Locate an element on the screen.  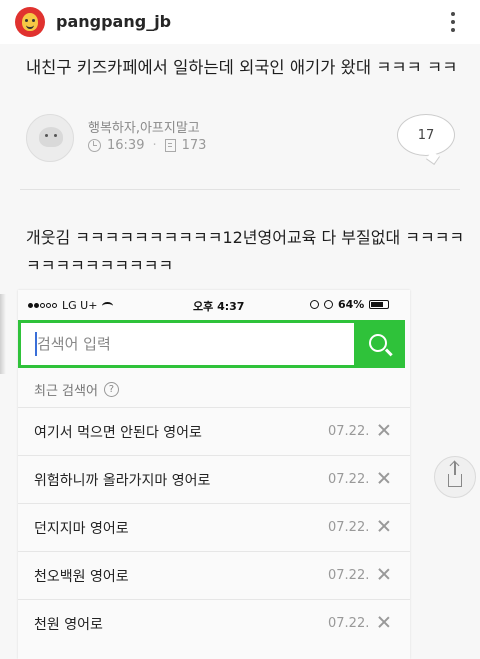
search-button is located at coordinates (379, 344).